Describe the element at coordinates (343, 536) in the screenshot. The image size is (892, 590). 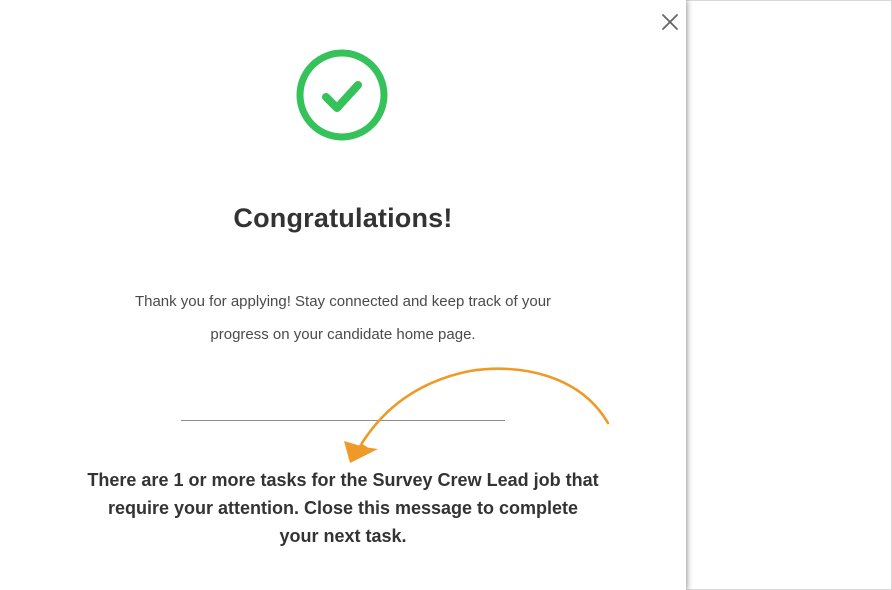
I see `tasks-line: your next task.` at that location.